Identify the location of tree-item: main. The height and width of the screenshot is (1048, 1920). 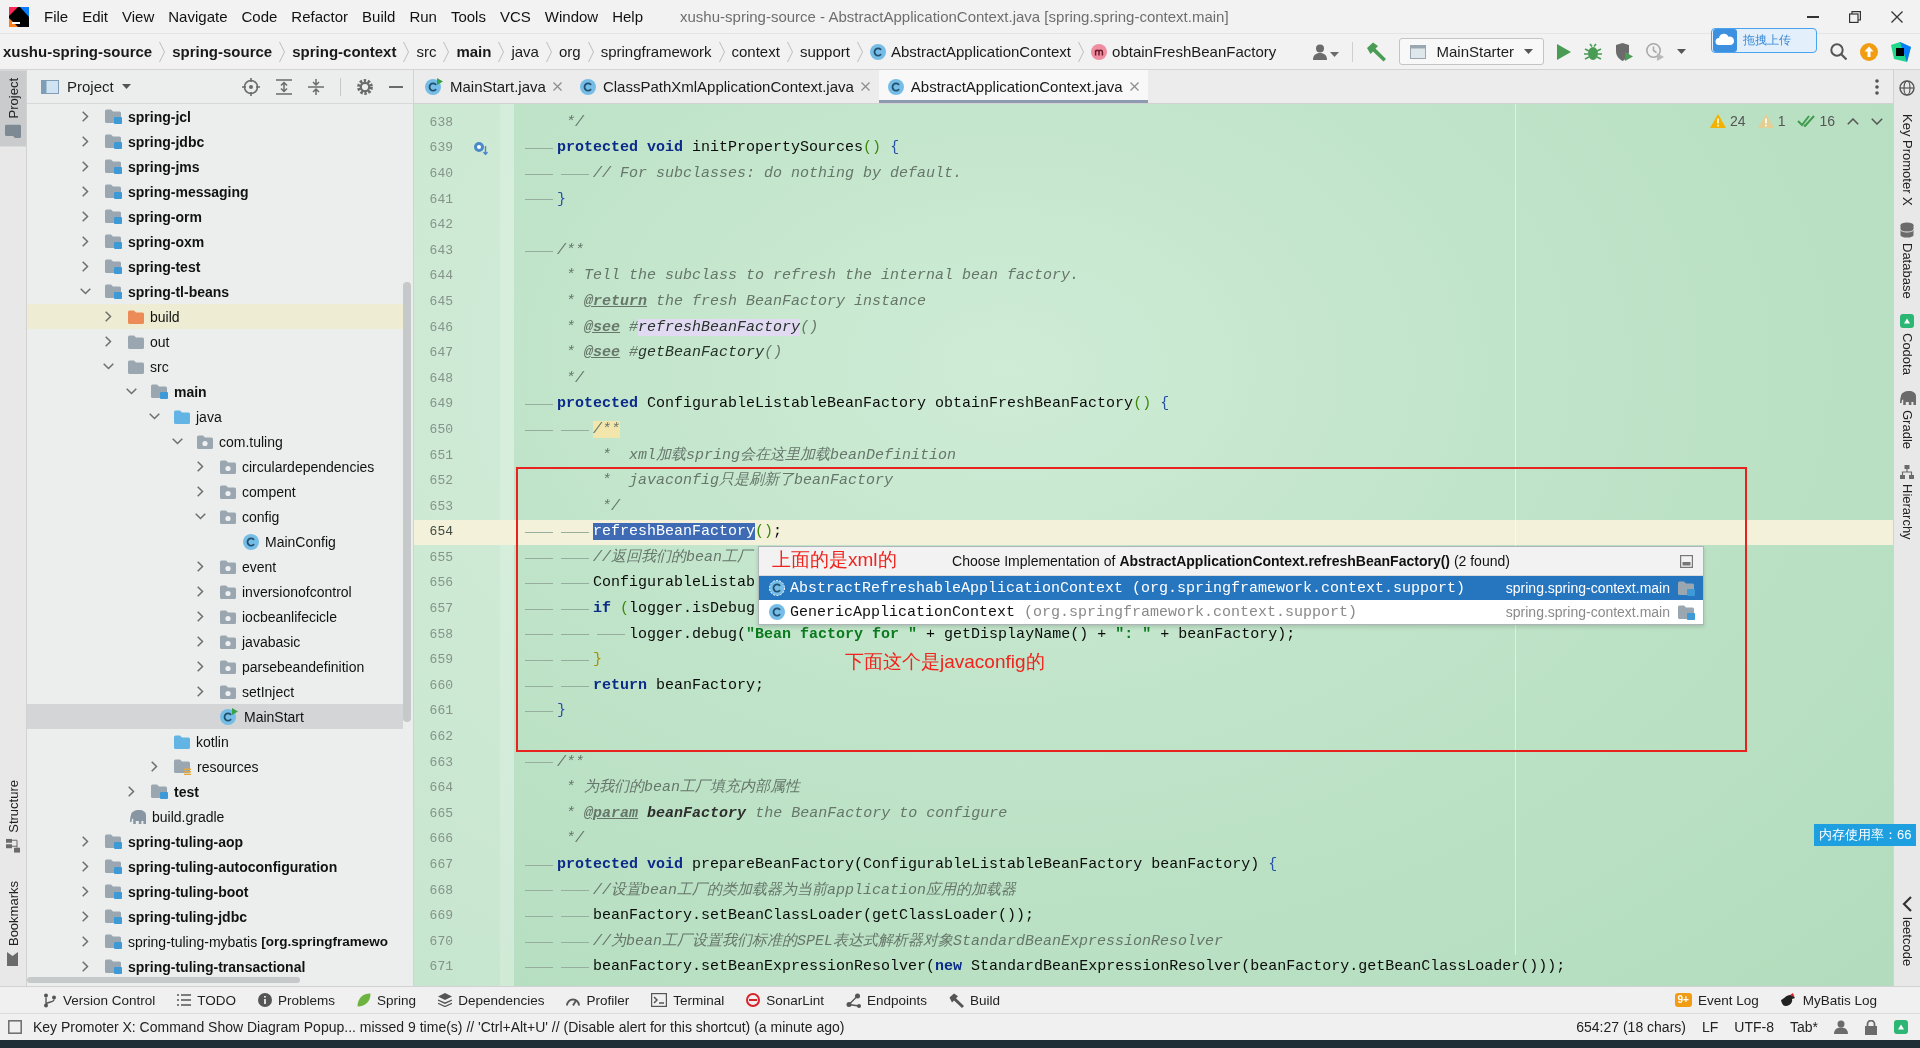
(215, 391).